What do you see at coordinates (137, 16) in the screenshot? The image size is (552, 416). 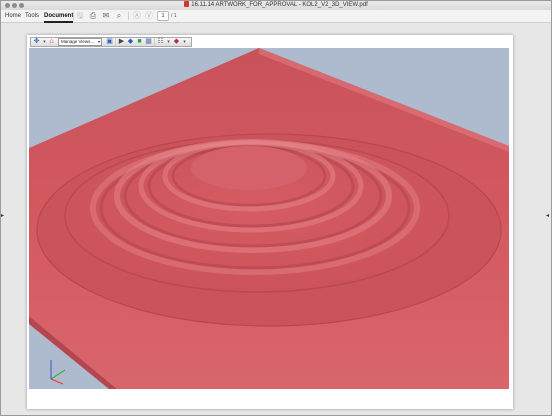 I see `page-up-icon: Ⓐ` at bounding box center [137, 16].